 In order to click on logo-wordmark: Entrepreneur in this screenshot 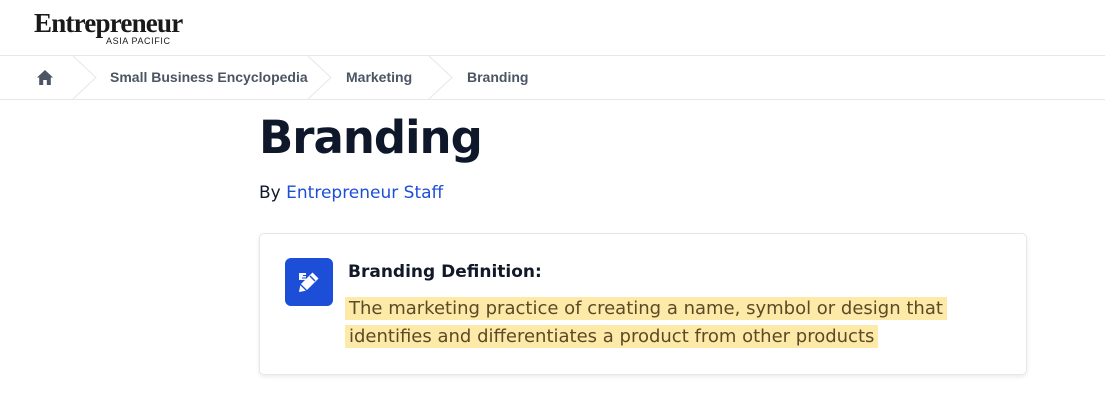, I will do `click(108, 23)`.